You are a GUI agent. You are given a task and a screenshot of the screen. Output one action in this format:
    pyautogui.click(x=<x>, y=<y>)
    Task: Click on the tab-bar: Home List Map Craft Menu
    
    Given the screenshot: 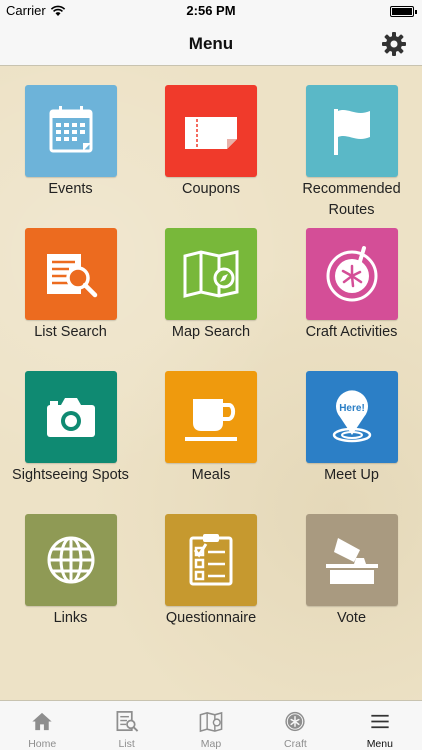 What is the action you would take?
    pyautogui.click(x=211, y=725)
    